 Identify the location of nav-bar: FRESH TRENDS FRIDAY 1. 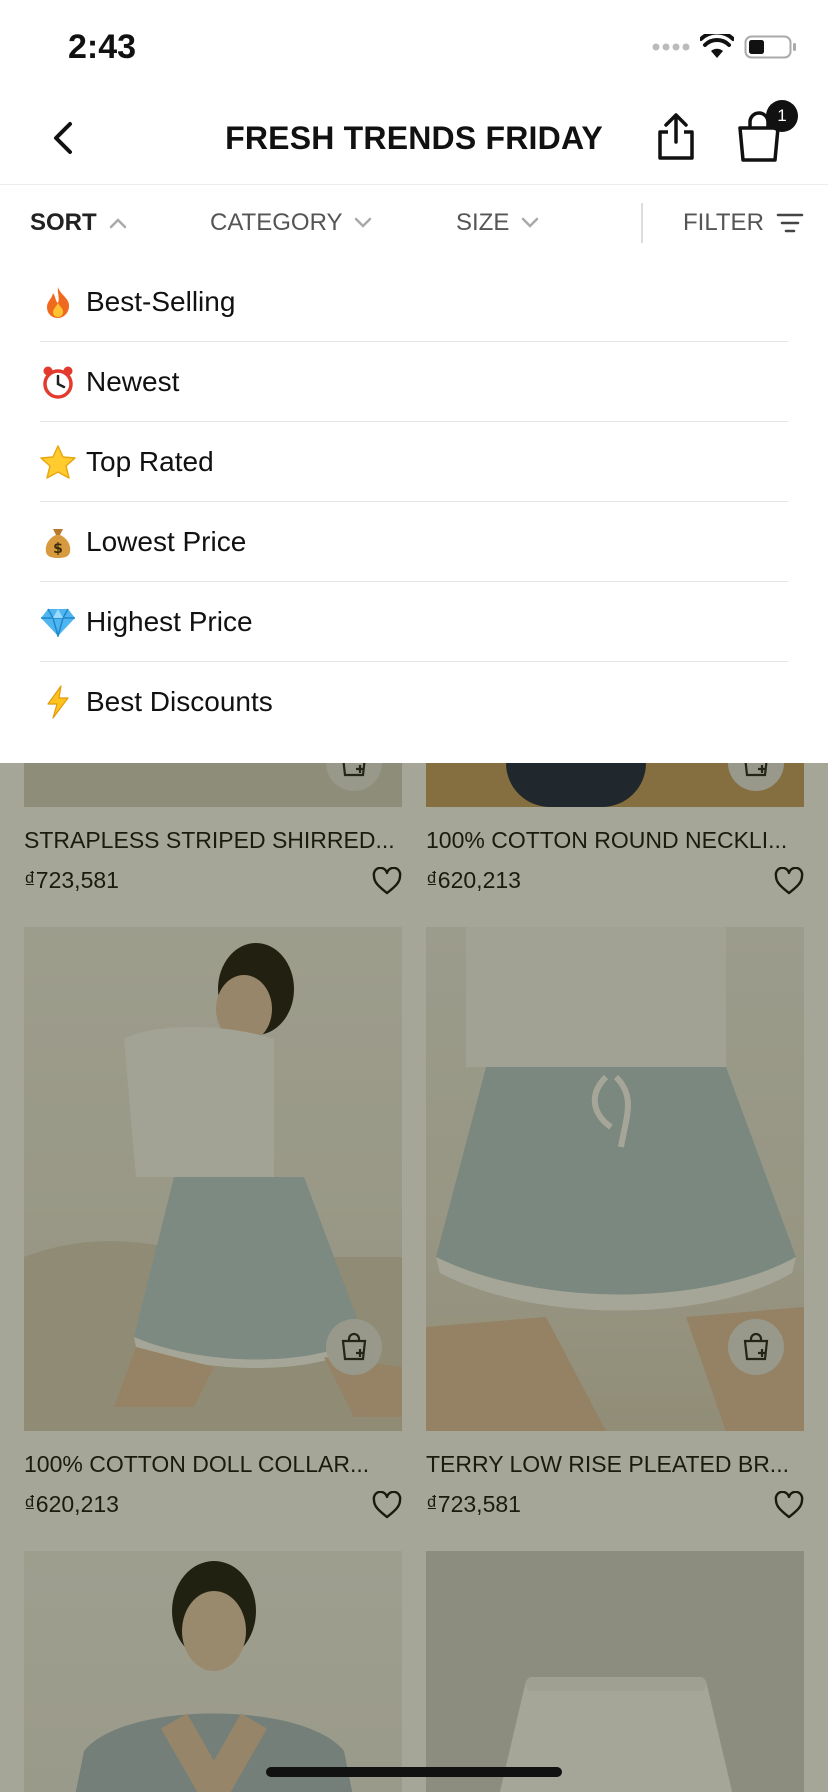
(414, 138).